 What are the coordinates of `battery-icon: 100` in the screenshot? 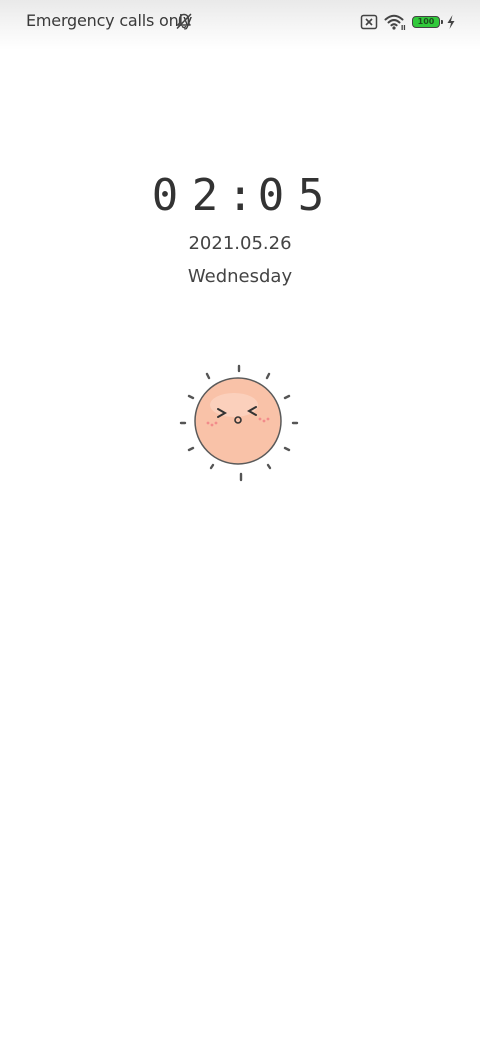 It's located at (427, 22).